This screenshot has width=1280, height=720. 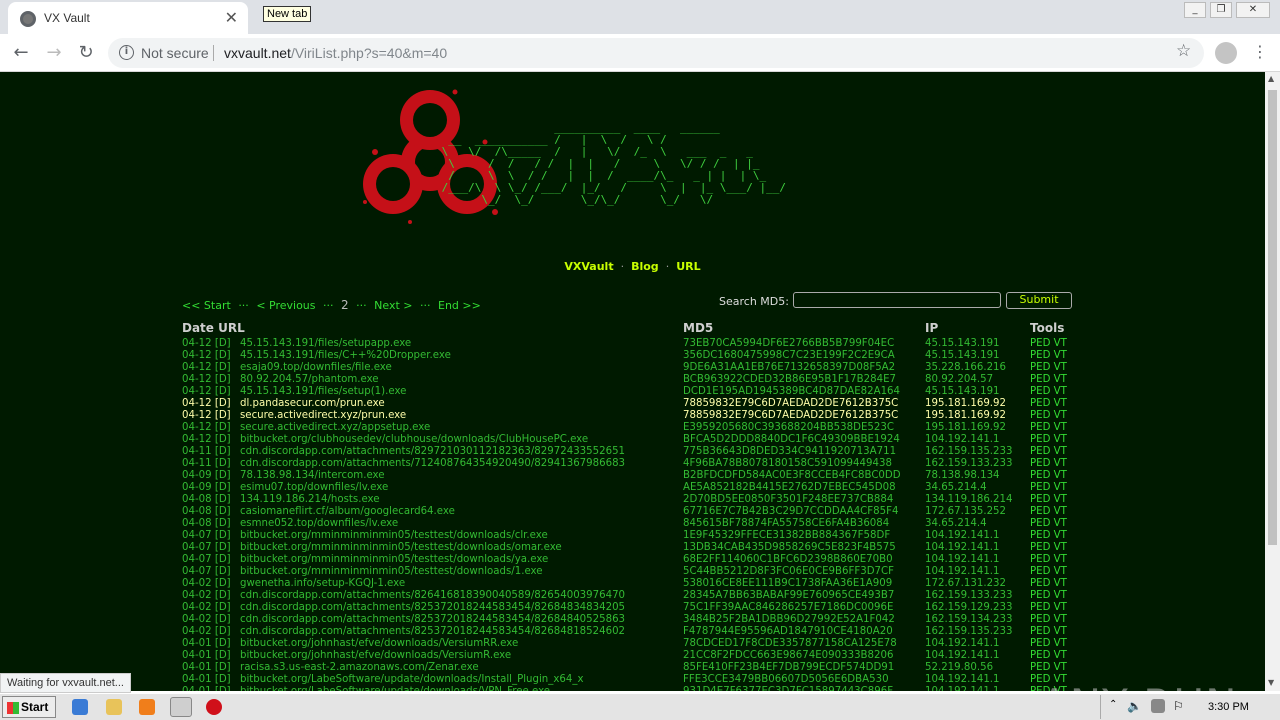 I want to click on scrollbar-thumb, so click(x=1272, y=317).